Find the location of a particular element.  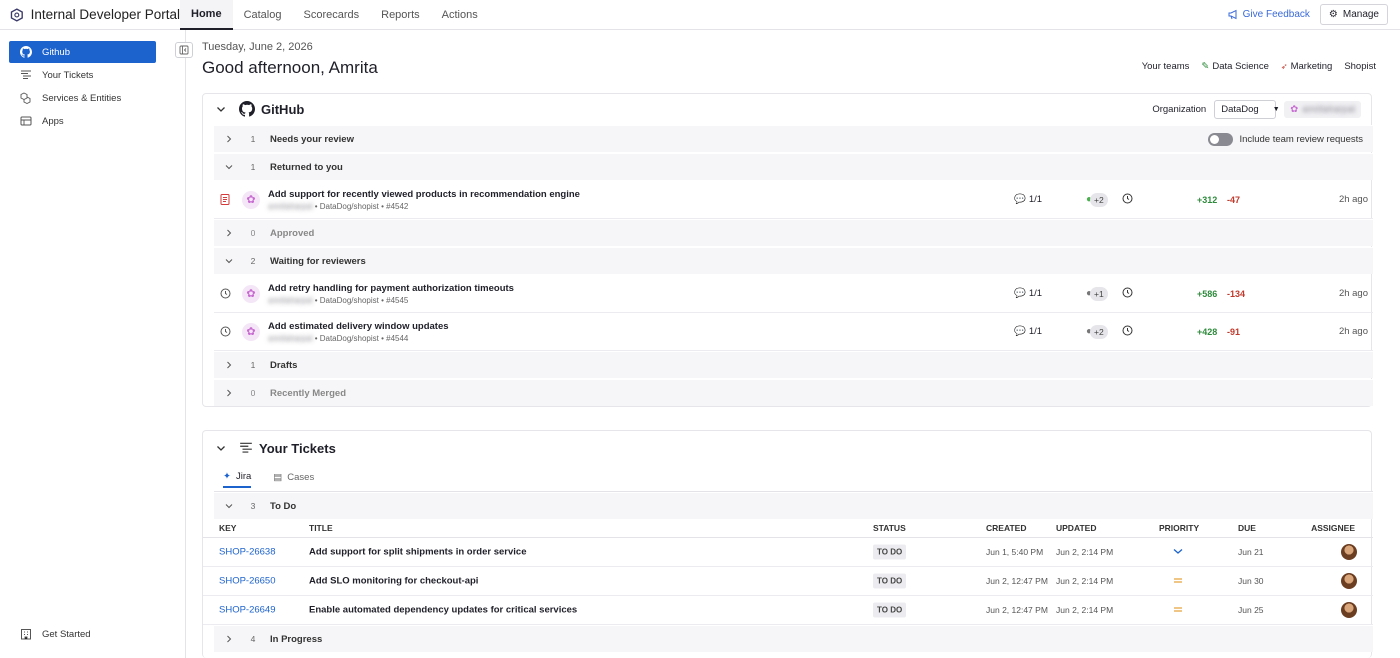

gear-icon: ⚙ is located at coordinates (1333, 14).